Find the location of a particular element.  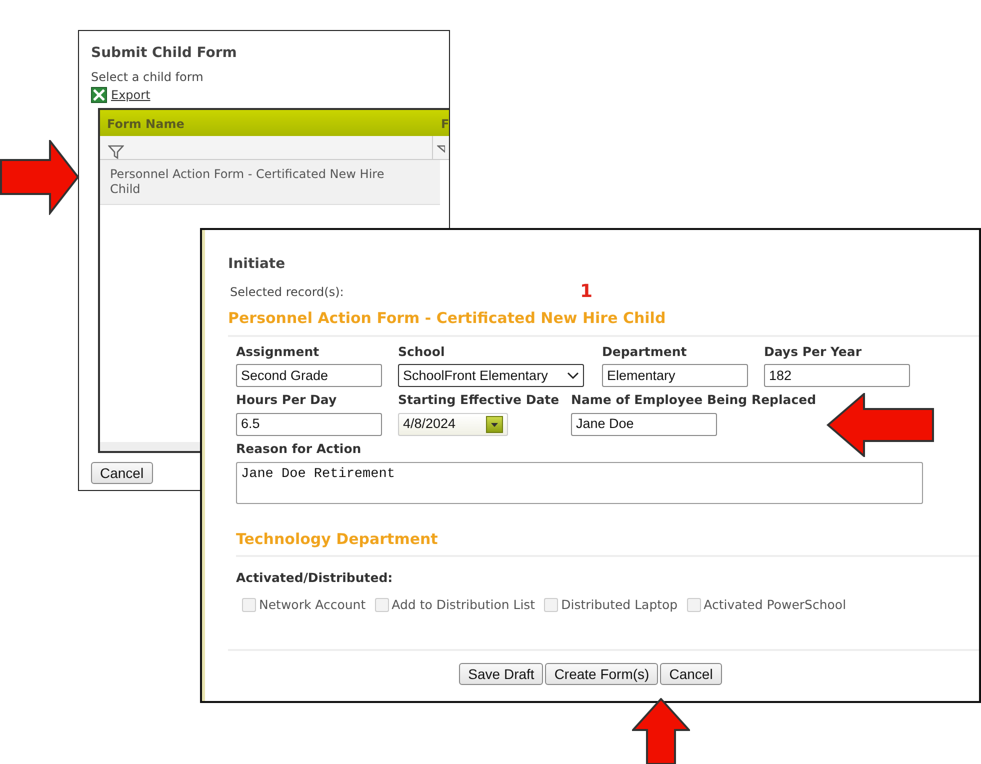

field-label: Days Per Year is located at coordinates (813, 351).